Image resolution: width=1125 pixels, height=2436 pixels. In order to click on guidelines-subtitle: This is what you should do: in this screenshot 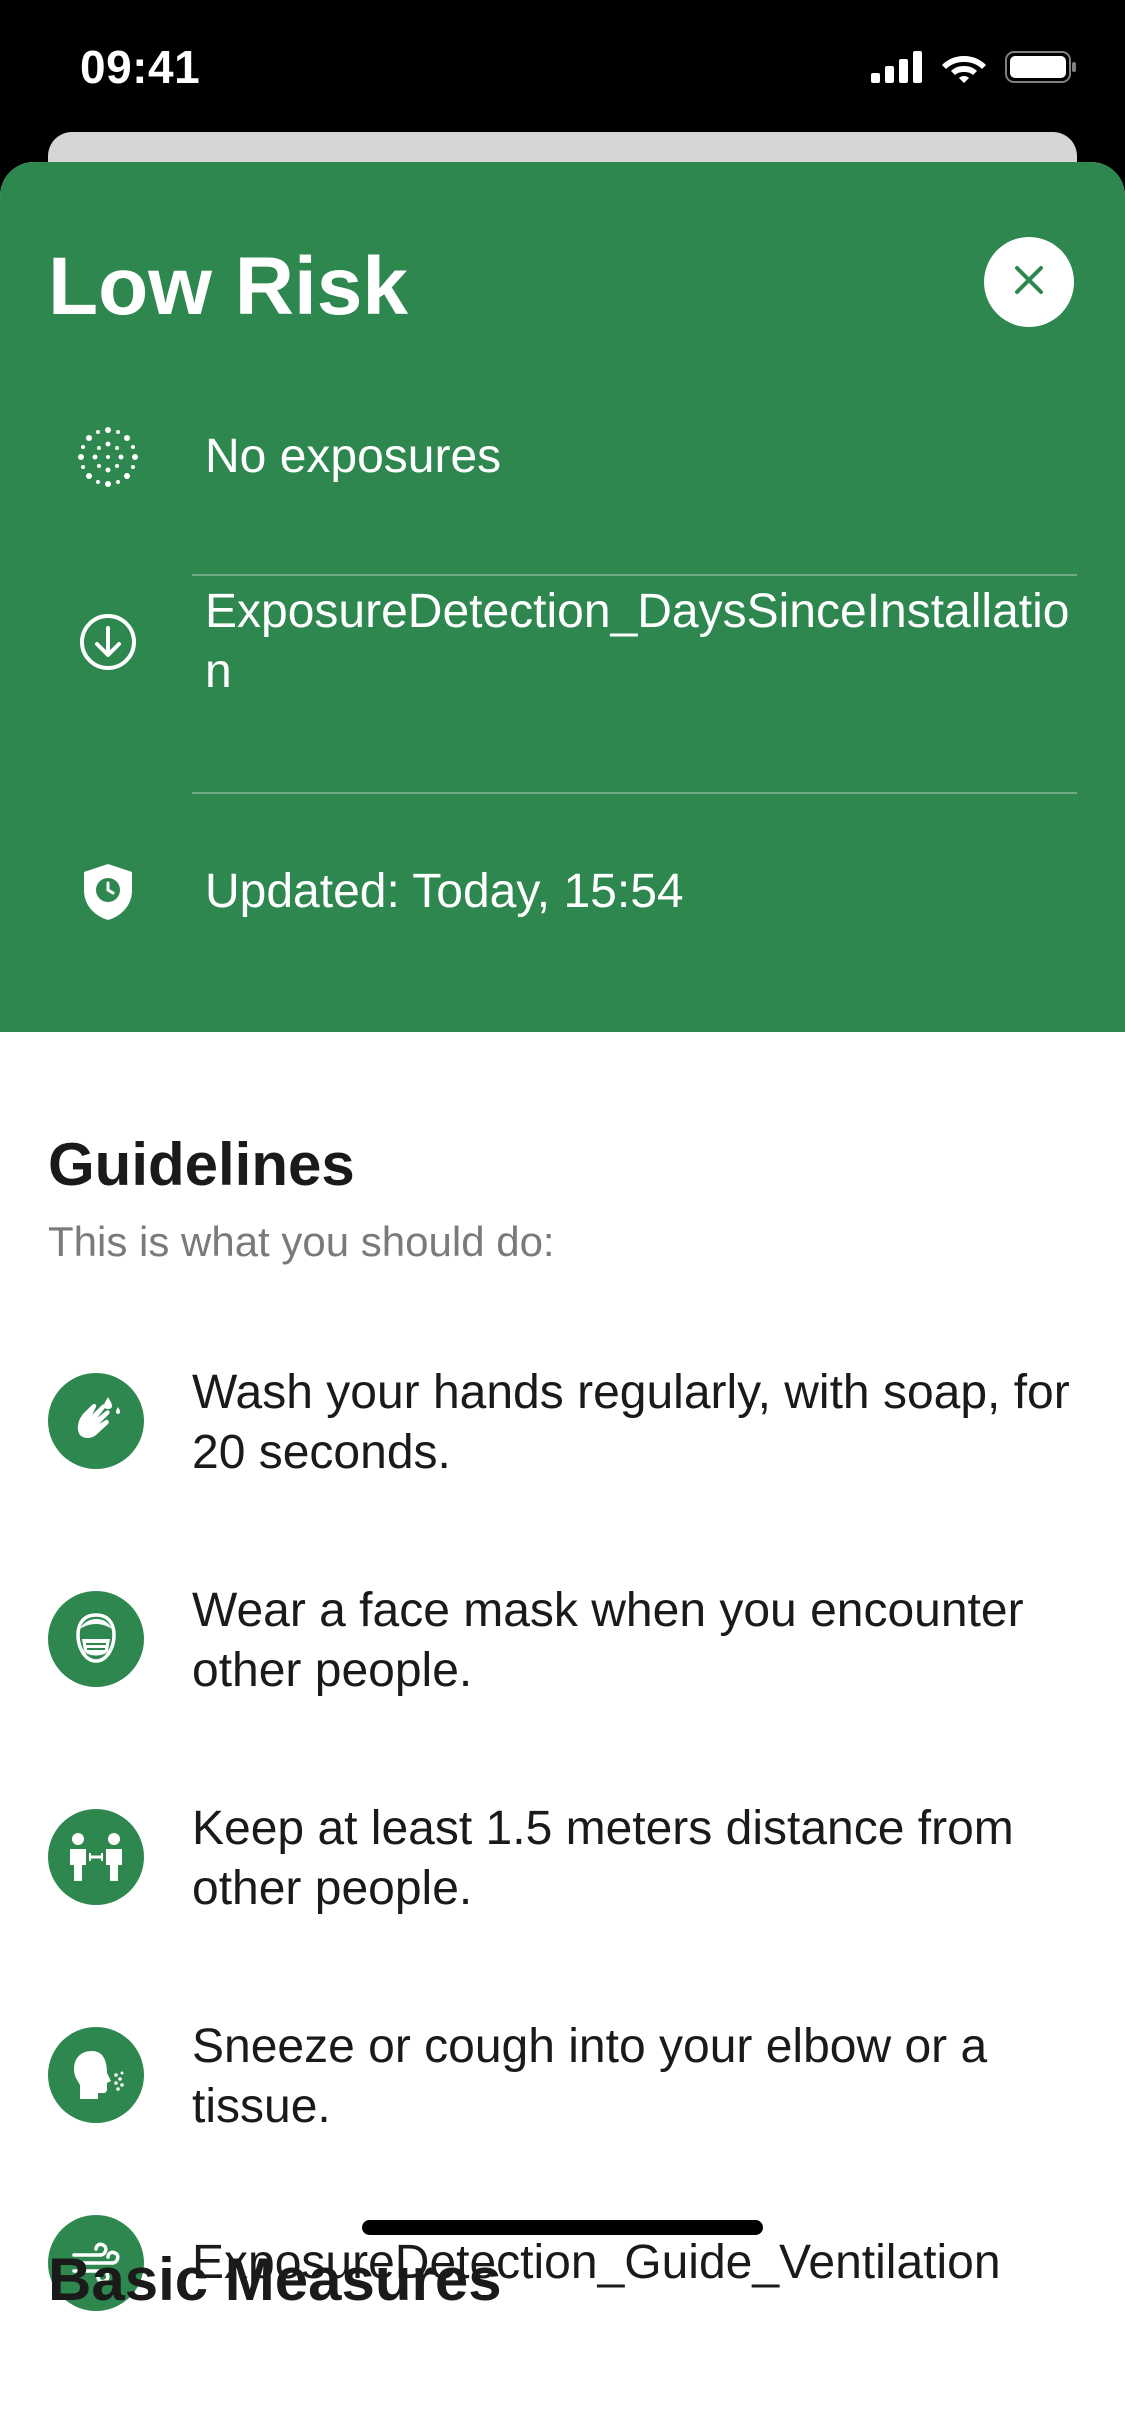, I will do `click(301, 1241)`.